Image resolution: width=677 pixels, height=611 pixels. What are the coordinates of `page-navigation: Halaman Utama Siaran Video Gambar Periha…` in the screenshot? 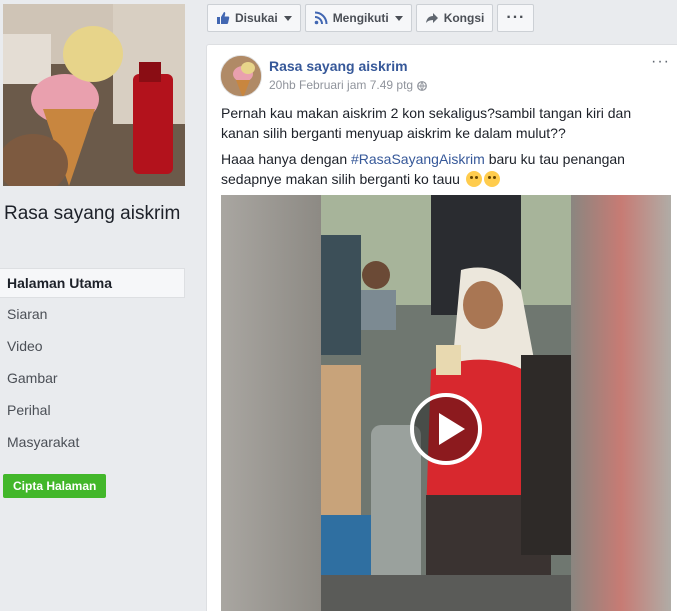 It's located at (92, 363).